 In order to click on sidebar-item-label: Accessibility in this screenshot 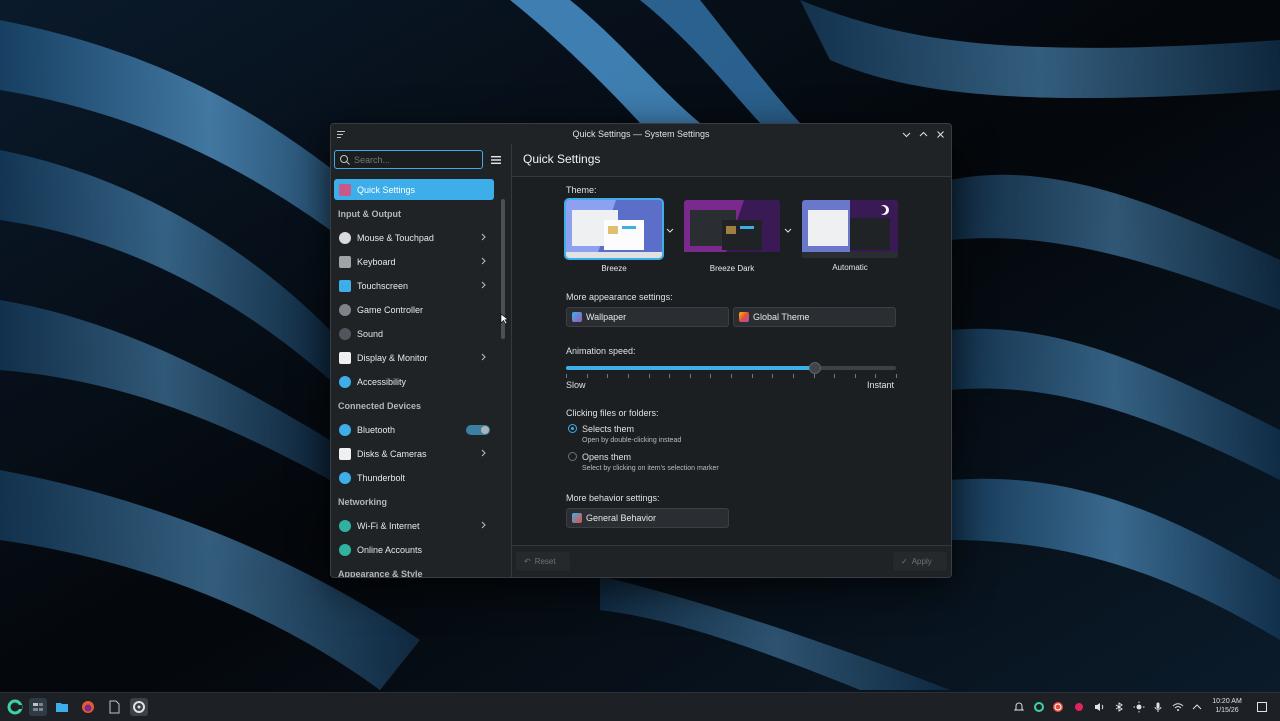, I will do `click(382, 381)`.